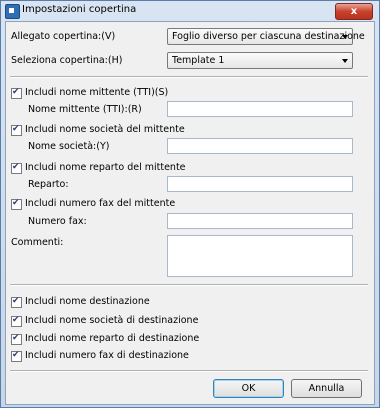  I want to click on comments-textarea, so click(260, 256).